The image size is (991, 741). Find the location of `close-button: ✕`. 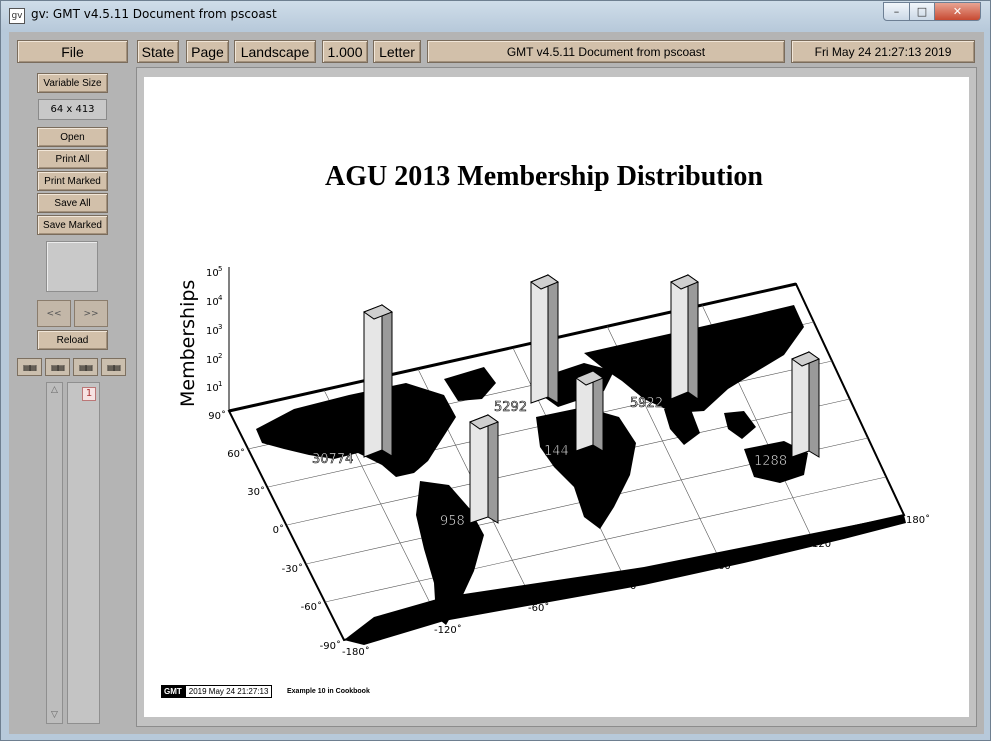

close-button: ✕ is located at coordinates (957, 11).